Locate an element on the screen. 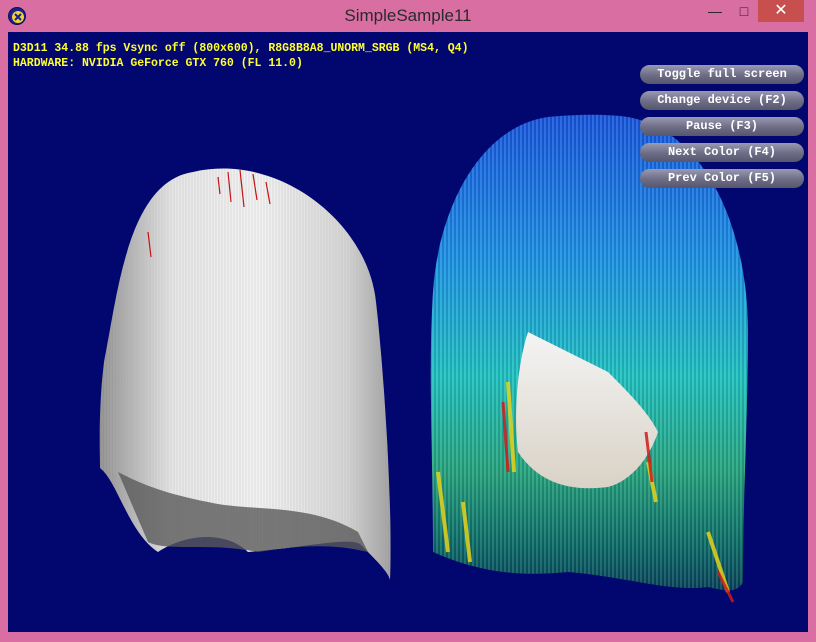 This screenshot has height=642, width=816. title-bar: SimpleSample11 — □ ✕ is located at coordinates (408, 16).